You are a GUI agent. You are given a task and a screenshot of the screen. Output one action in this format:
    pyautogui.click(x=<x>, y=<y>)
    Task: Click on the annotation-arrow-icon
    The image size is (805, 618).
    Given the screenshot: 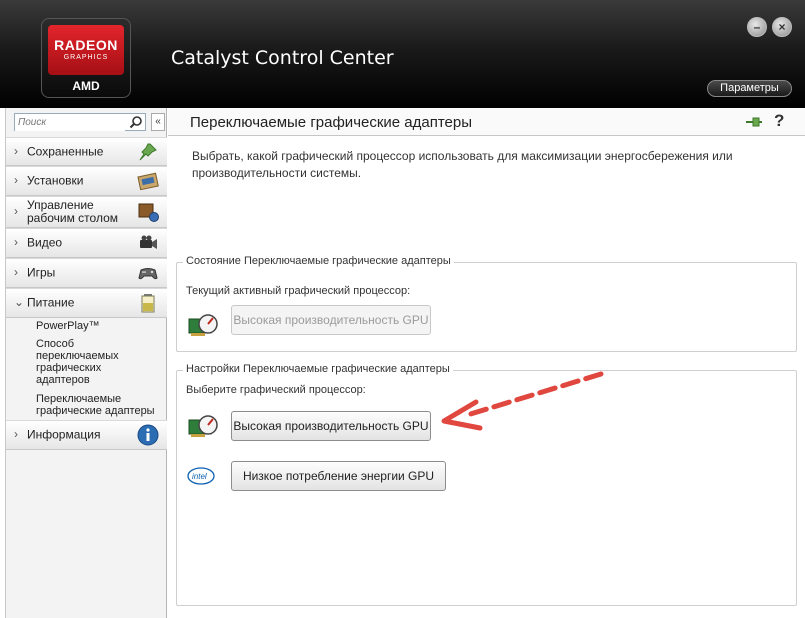 What is the action you would take?
    pyautogui.click(x=522, y=401)
    